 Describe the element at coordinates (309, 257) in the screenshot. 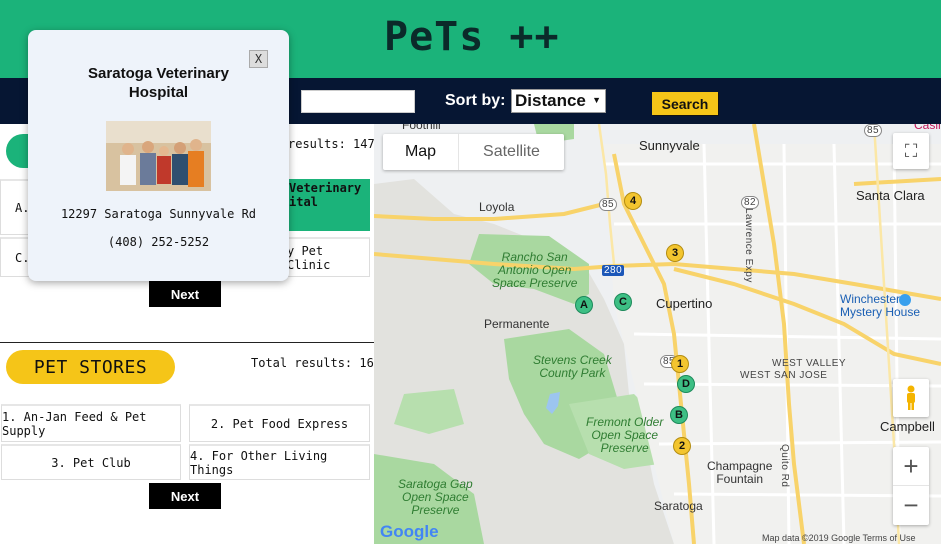

I see `list-item-label: y Pet Clinic` at that location.